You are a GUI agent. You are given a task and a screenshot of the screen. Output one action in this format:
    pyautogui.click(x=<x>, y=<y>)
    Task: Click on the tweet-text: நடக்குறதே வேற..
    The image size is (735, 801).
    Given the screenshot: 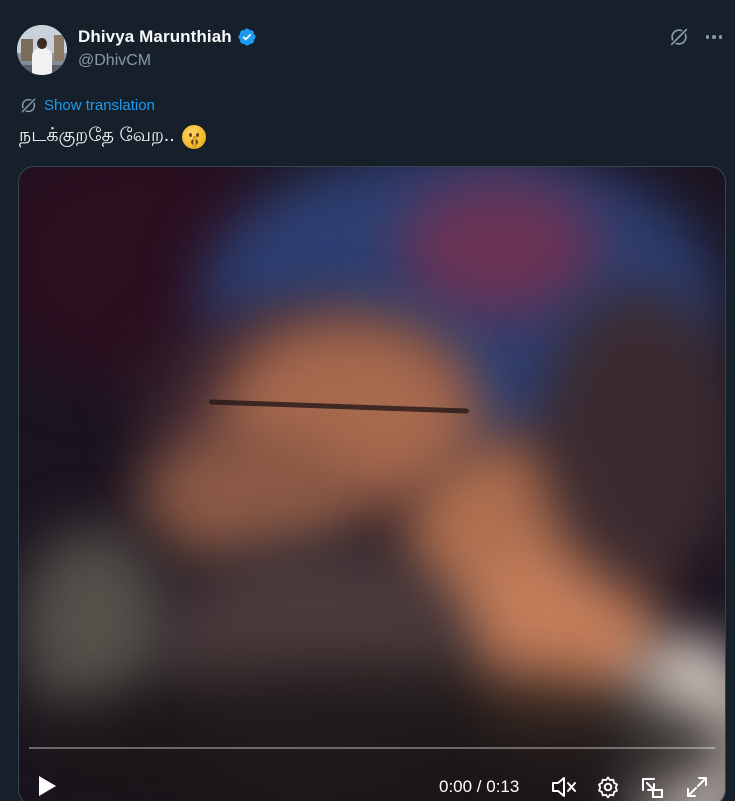 What is the action you would take?
    pyautogui.click(x=113, y=137)
    